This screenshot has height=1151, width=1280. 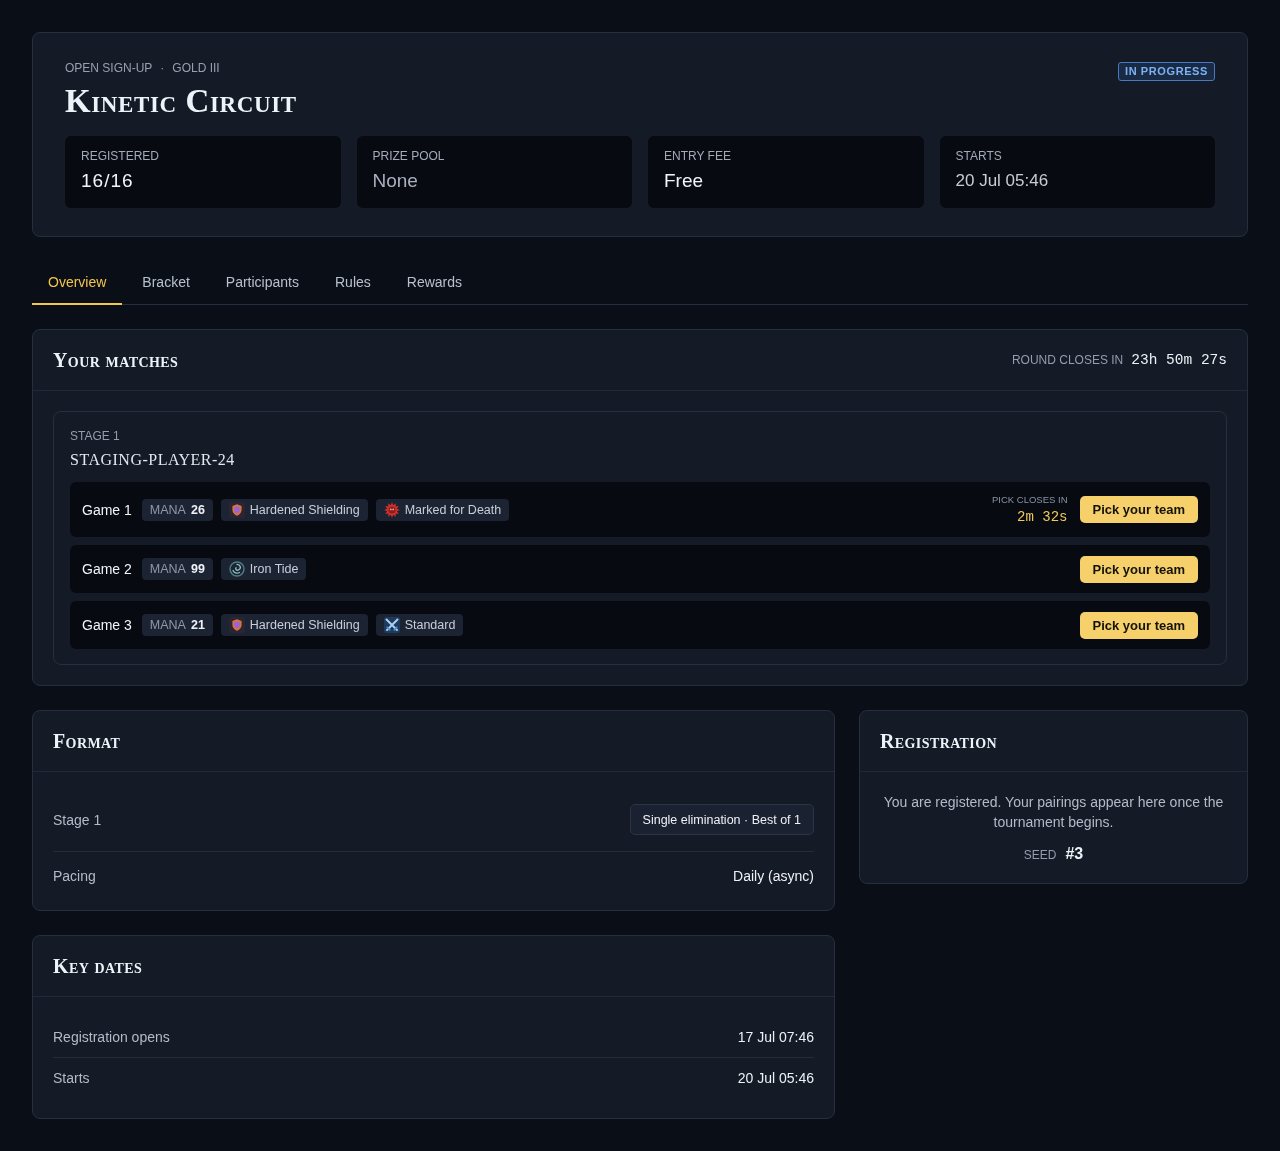 What do you see at coordinates (108, 181) in the screenshot?
I see `stat-value: 16/16` at bounding box center [108, 181].